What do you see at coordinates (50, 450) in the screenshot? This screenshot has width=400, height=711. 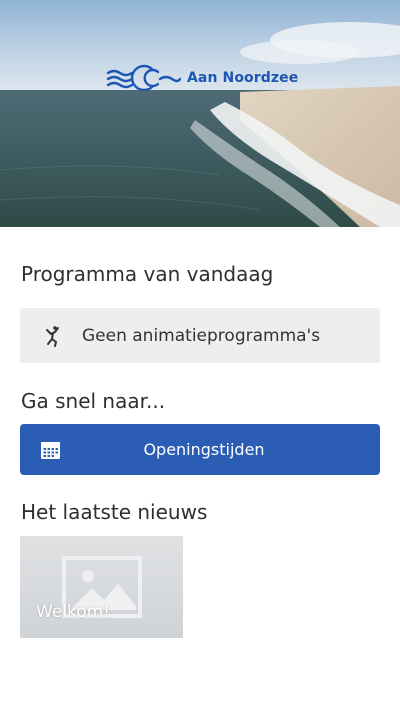 I see `calendar-icon` at bounding box center [50, 450].